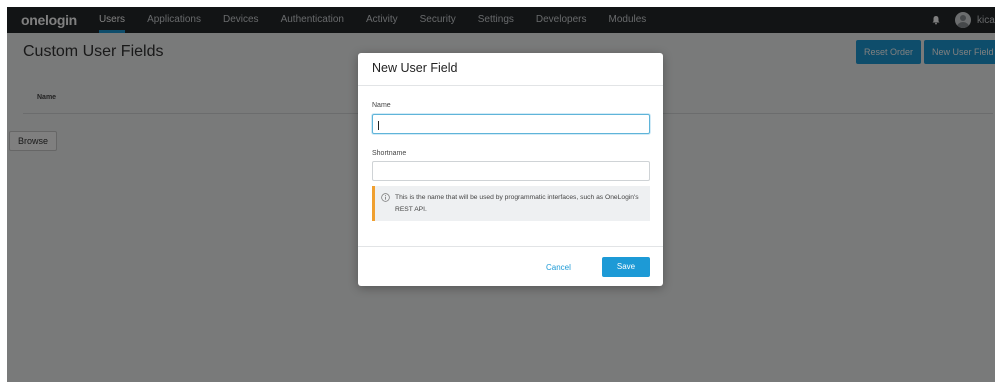 The image size is (998, 383). Describe the element at coordinates (626, 267) in the screenshot. I see `save-button: Save` at that location.